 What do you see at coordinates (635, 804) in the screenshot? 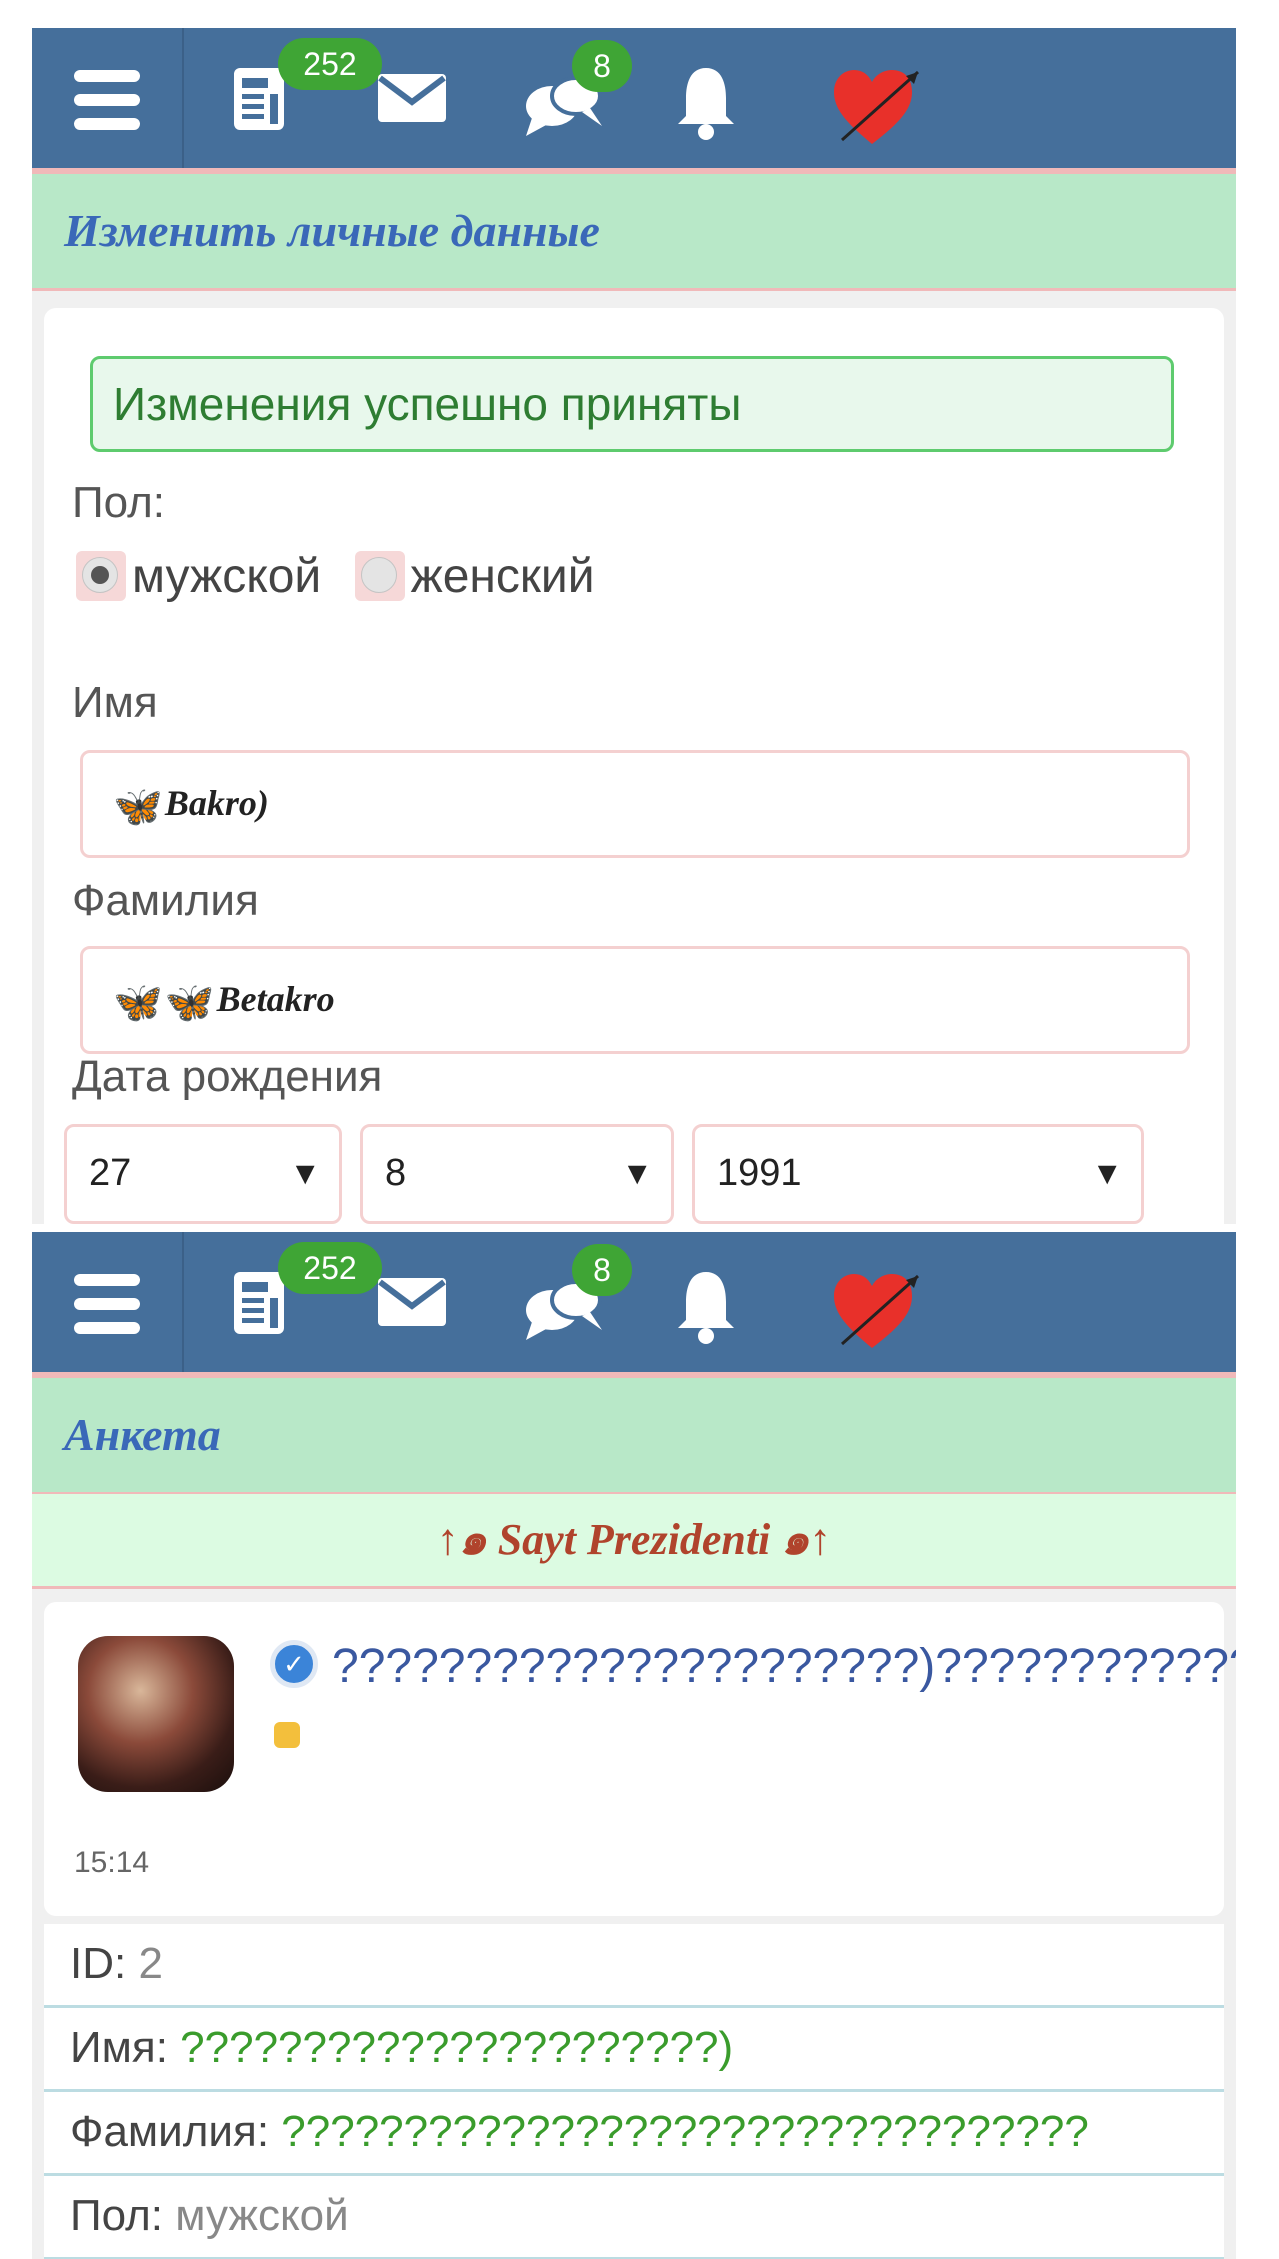
I see `first-name-field: 🦋Bakro)` at bounding box center [635, 804].